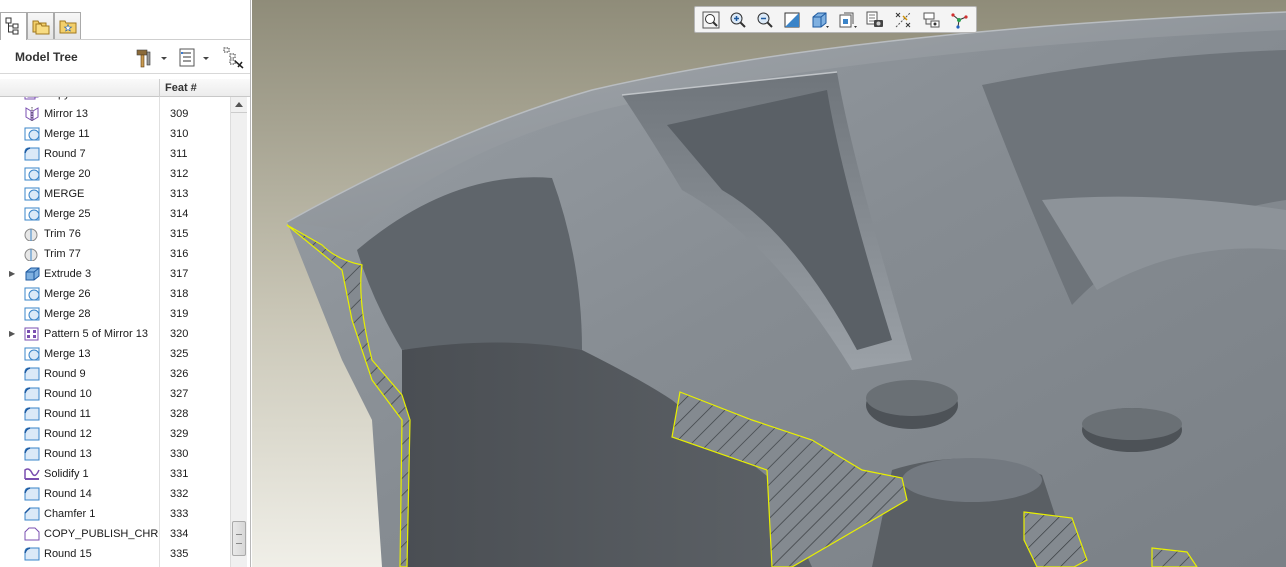  What do you see at coordinates (115, 474) in the screenshot?
I see `tree-row: Solidify 1 331` at bounding box center [115, 474].